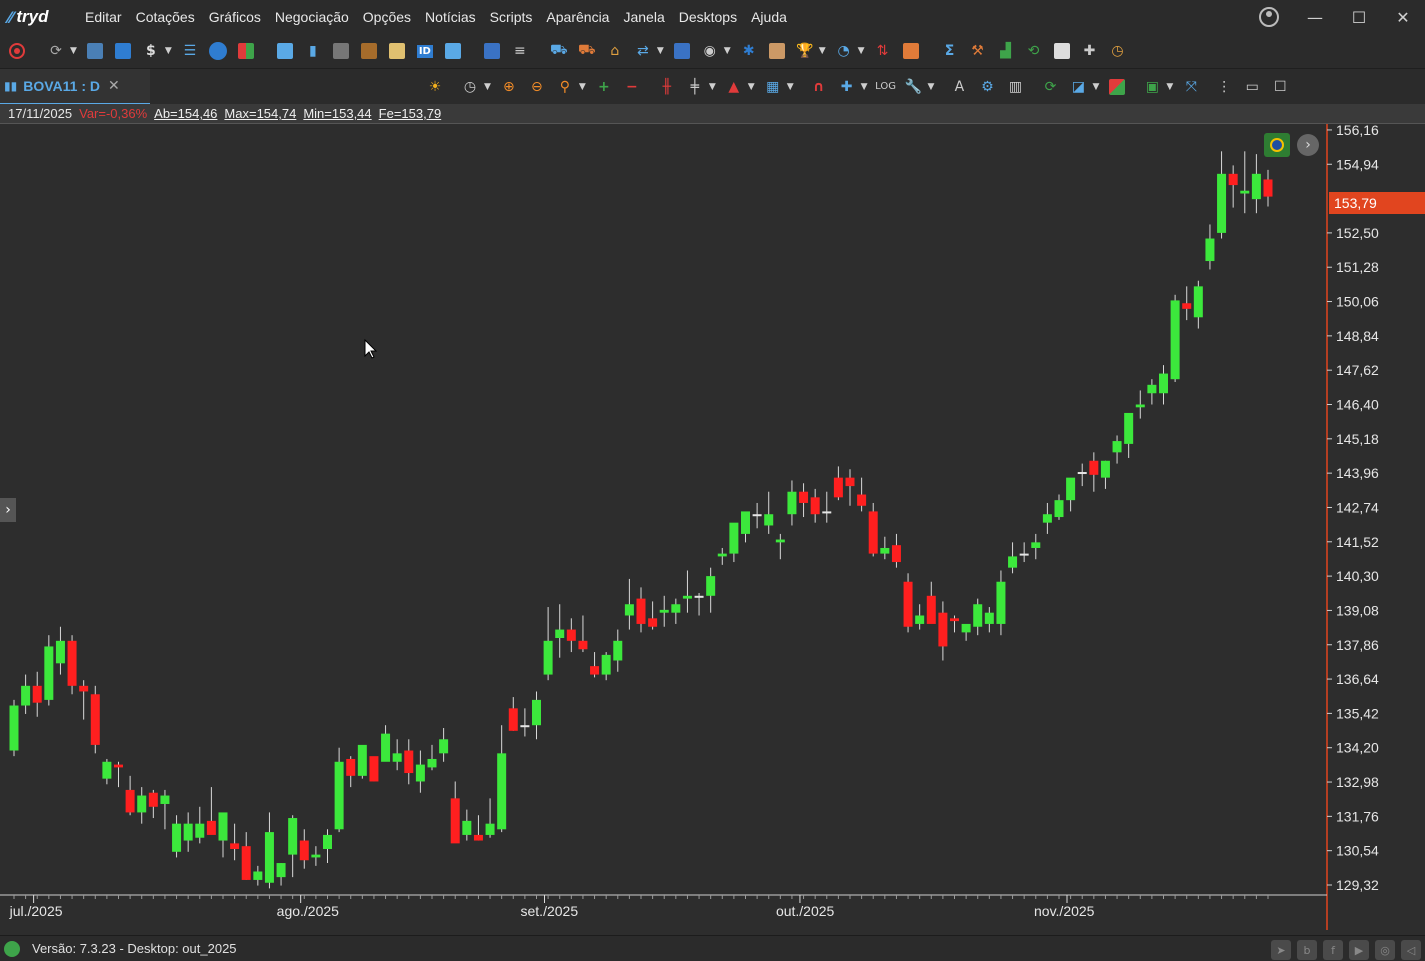  I want to click on puzzle-icon: ✚, so click(1090, 51).